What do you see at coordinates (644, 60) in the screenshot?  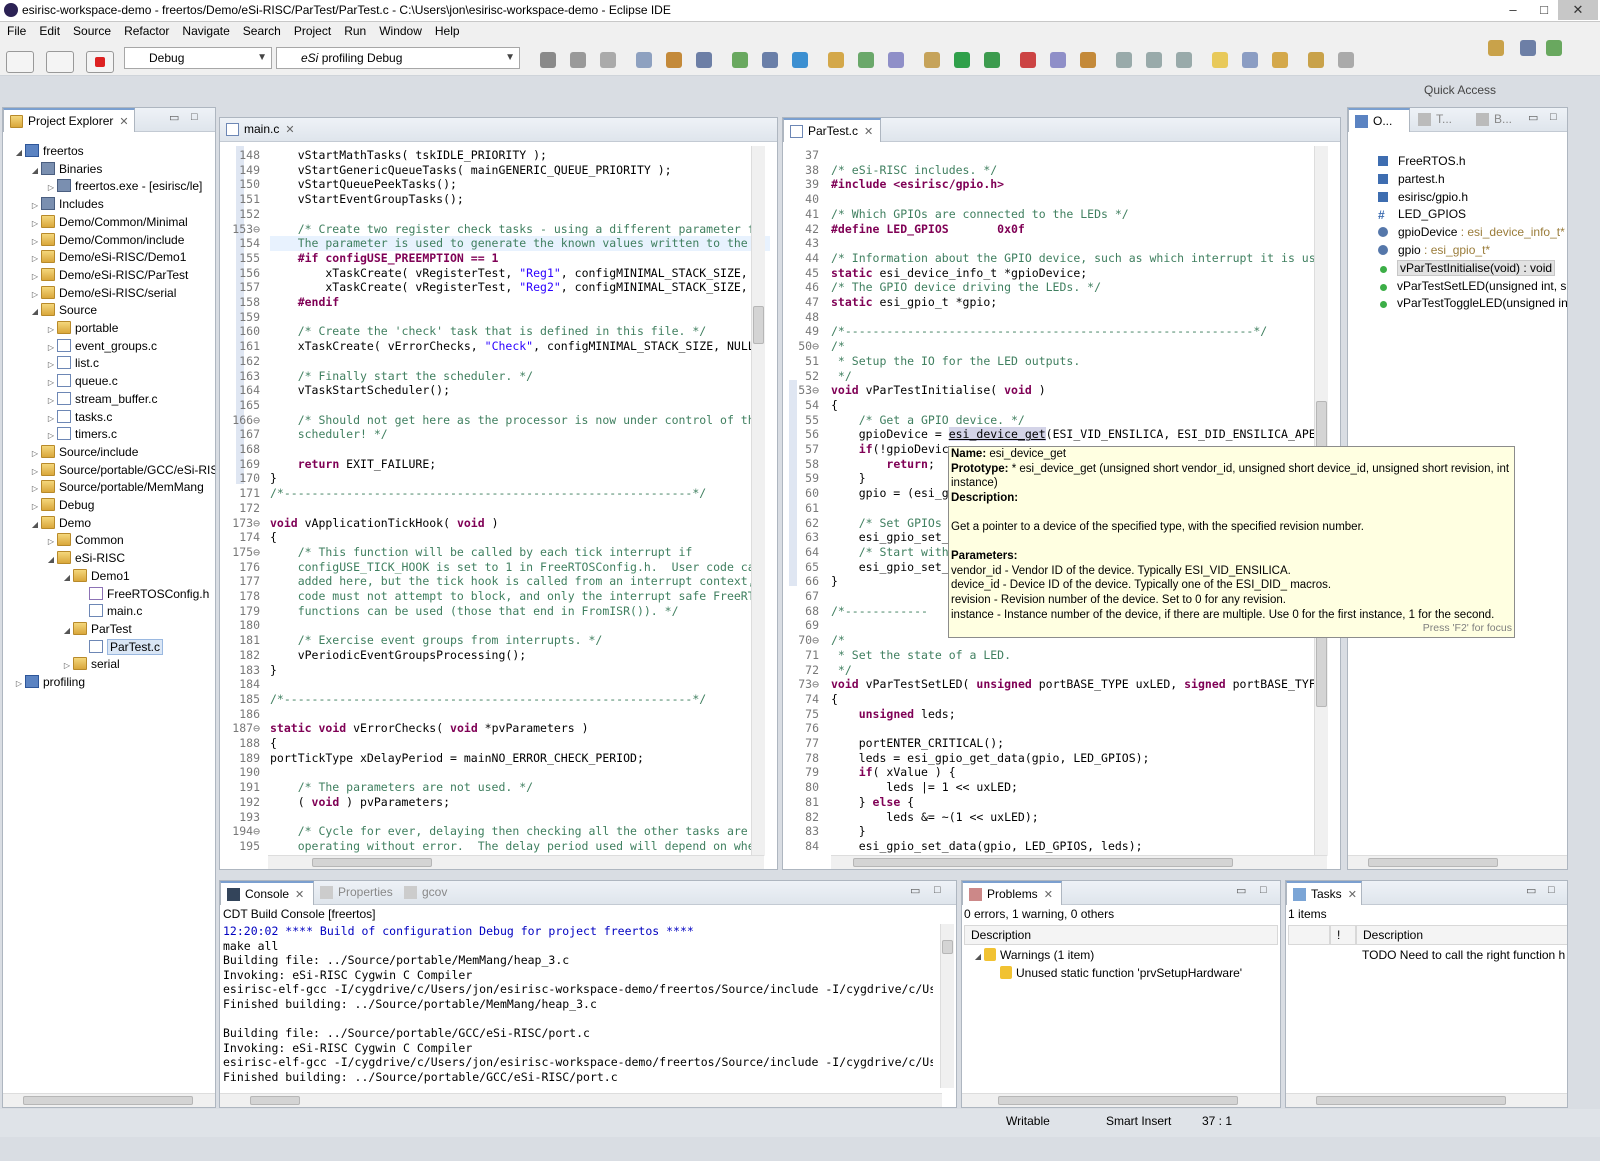 I see `print-icon` at bounding box center [644, 60].